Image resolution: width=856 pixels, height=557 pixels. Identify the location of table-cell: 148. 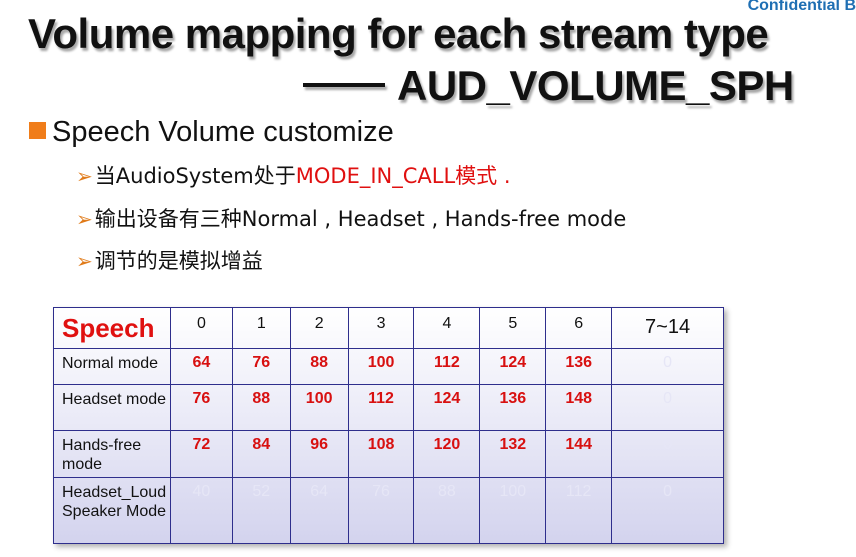
(579, 407).